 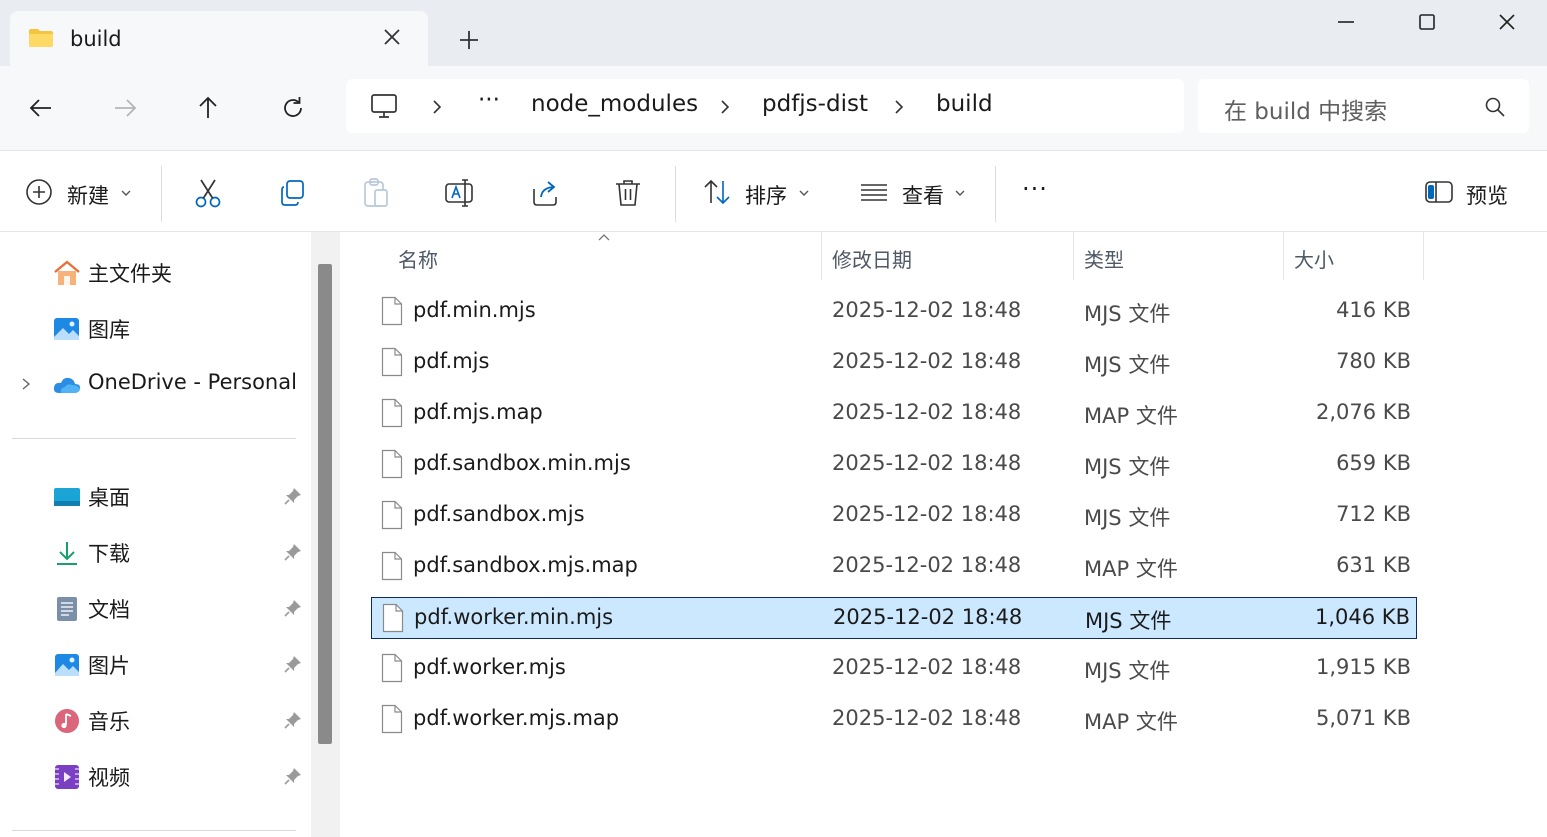 What do you see at coordinates (1373, 310) in the screenshot?
I see `file-size: 416 KB` at bounding box center [1373, 310].